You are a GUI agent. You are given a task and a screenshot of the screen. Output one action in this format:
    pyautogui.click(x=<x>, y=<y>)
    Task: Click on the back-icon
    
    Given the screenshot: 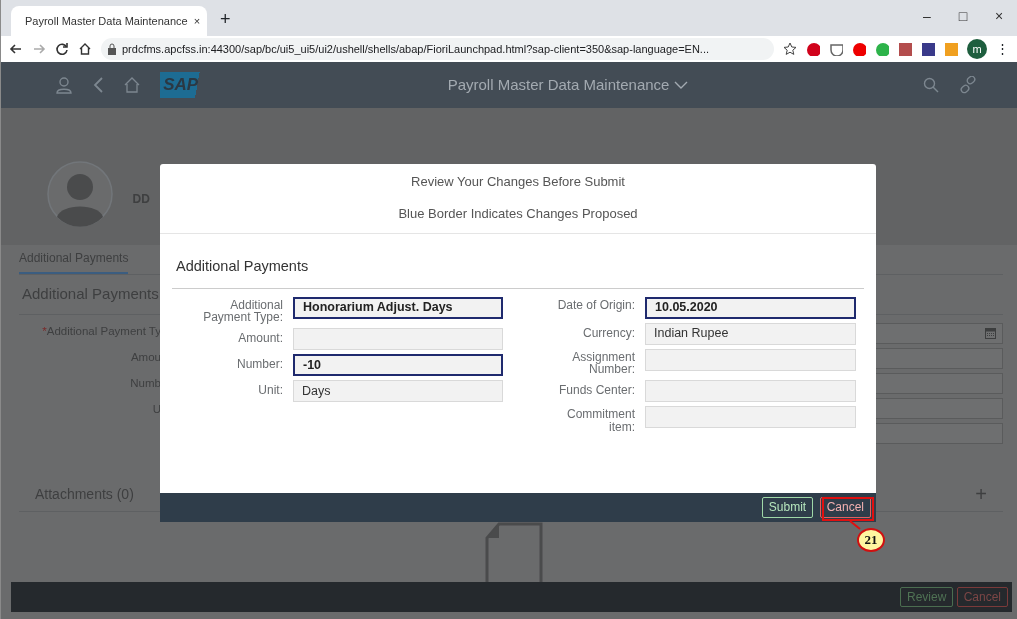 What is the action you would take?
    pyautogui.click(x=16, y=49)
    